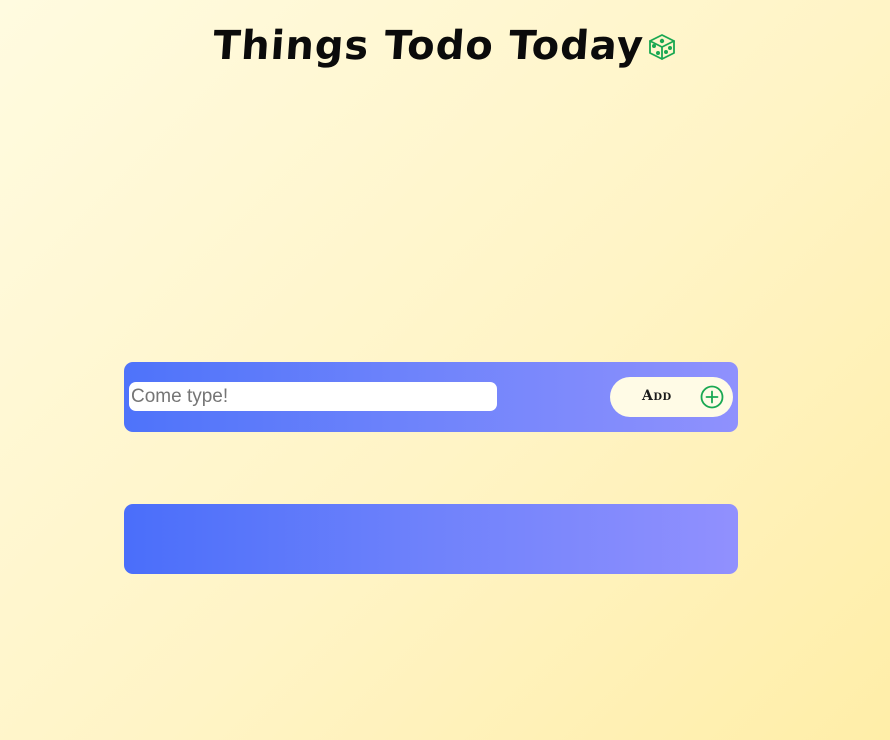  Describe the element at coordinates (431, 539) in the screenshot. I see `todo-list-panel` at that location.